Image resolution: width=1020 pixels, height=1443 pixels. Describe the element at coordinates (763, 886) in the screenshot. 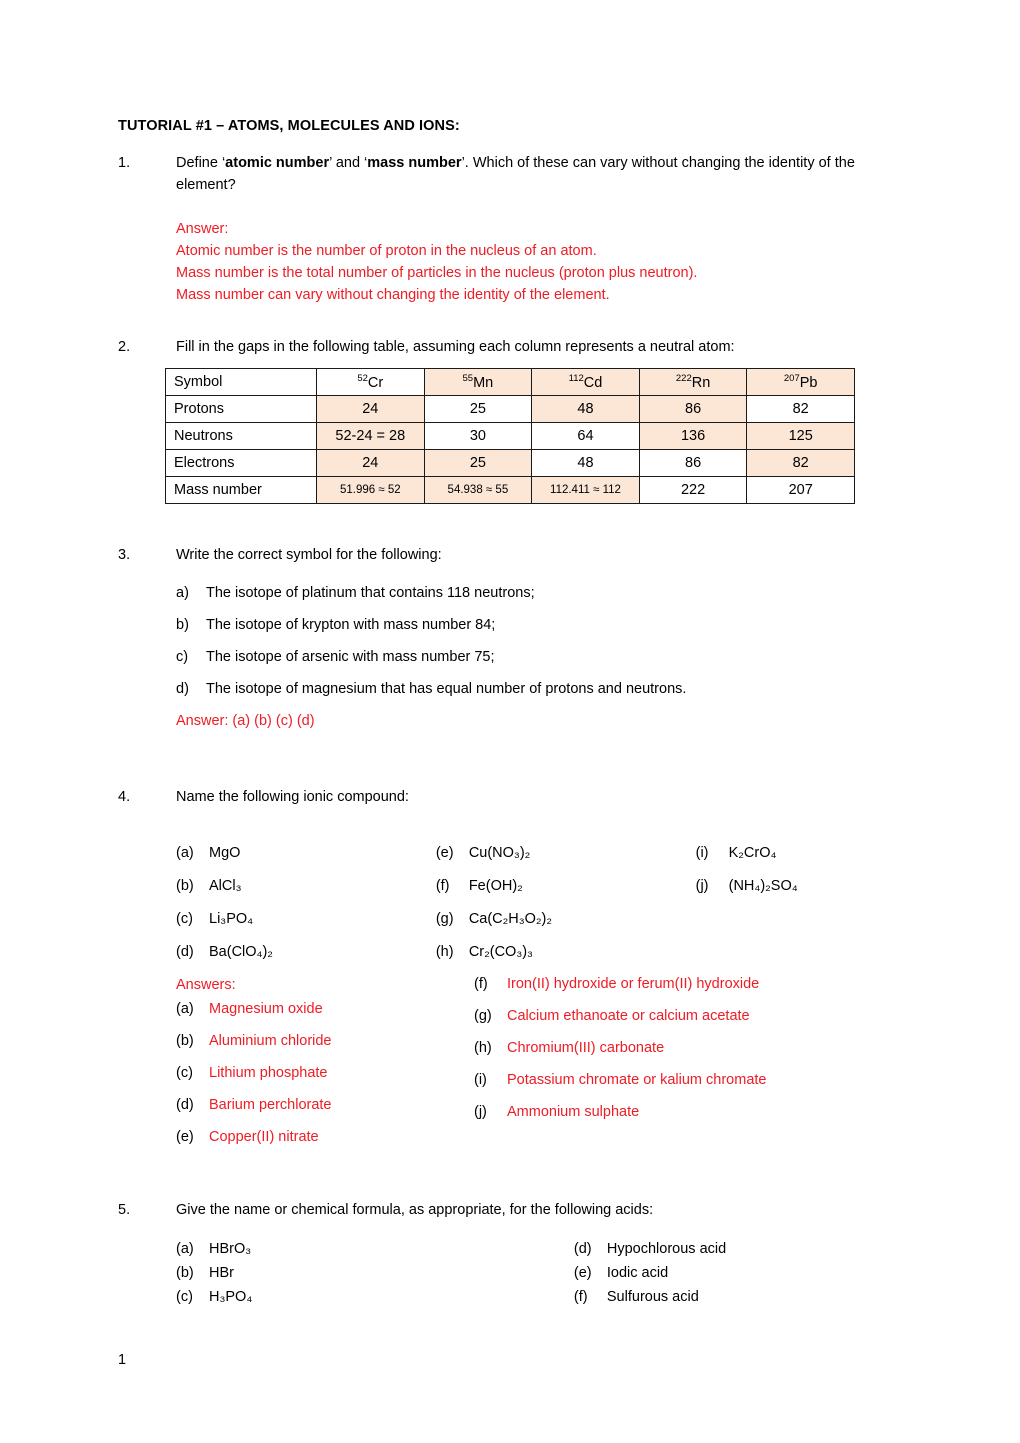

I see `q4-formula-j-value: (NH₄)₂SO₄` at that location.